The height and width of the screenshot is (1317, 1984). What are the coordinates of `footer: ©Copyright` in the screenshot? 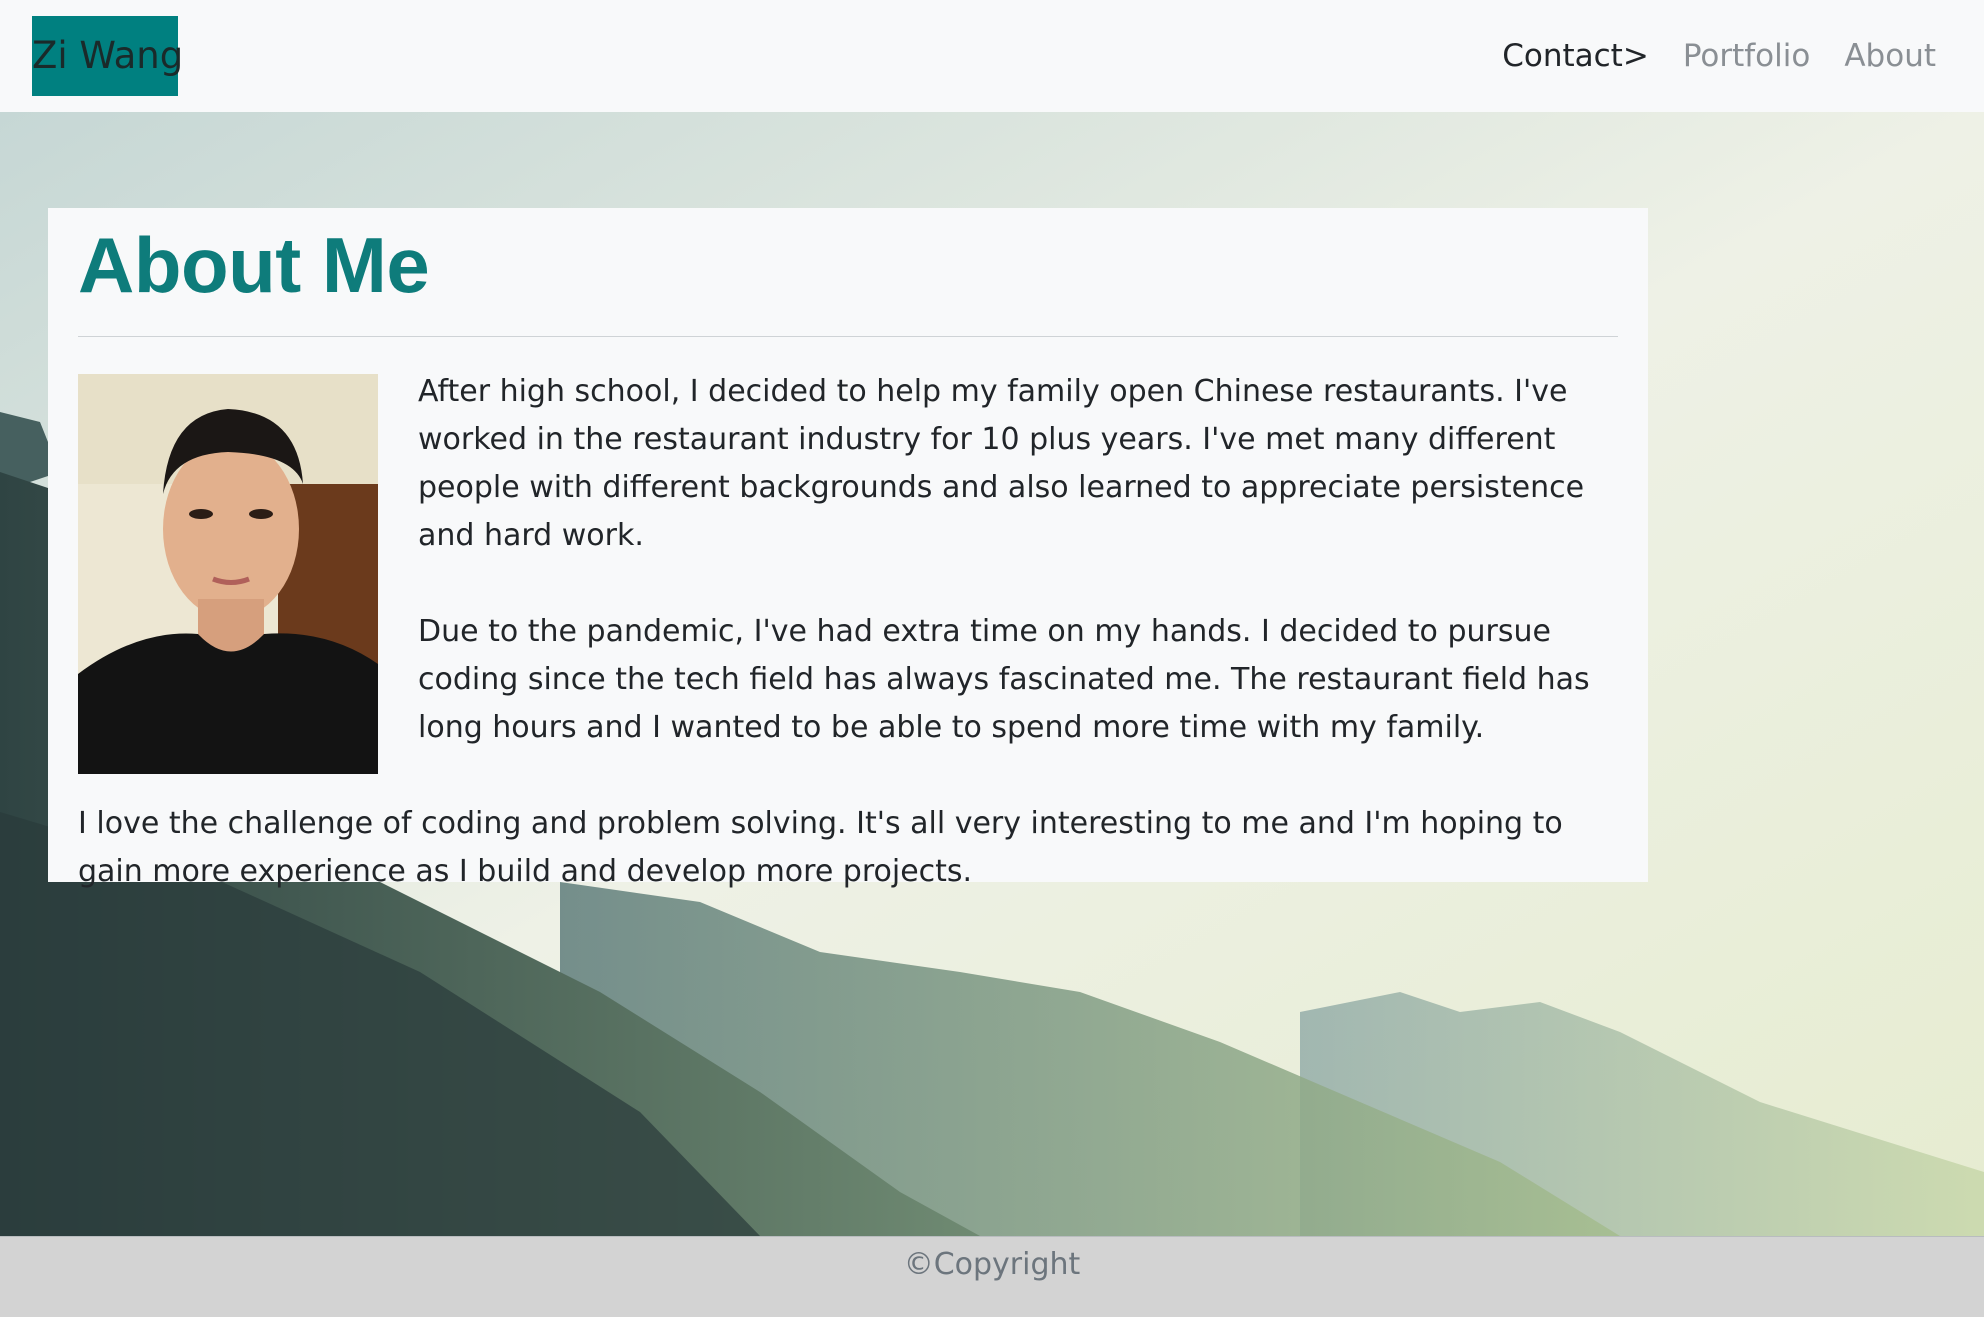 It's located at (992, 1276).